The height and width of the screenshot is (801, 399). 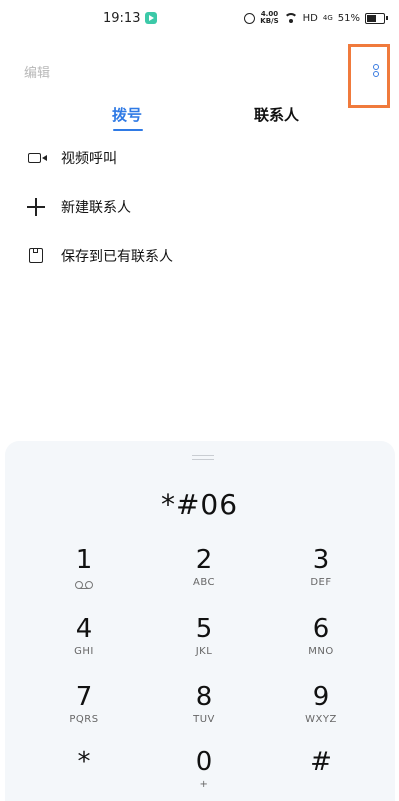 What do you see at coordinates (84, 719) in the screenshot?
I see `dial-key-letters: PQRS` at bounding box center [84, 719].